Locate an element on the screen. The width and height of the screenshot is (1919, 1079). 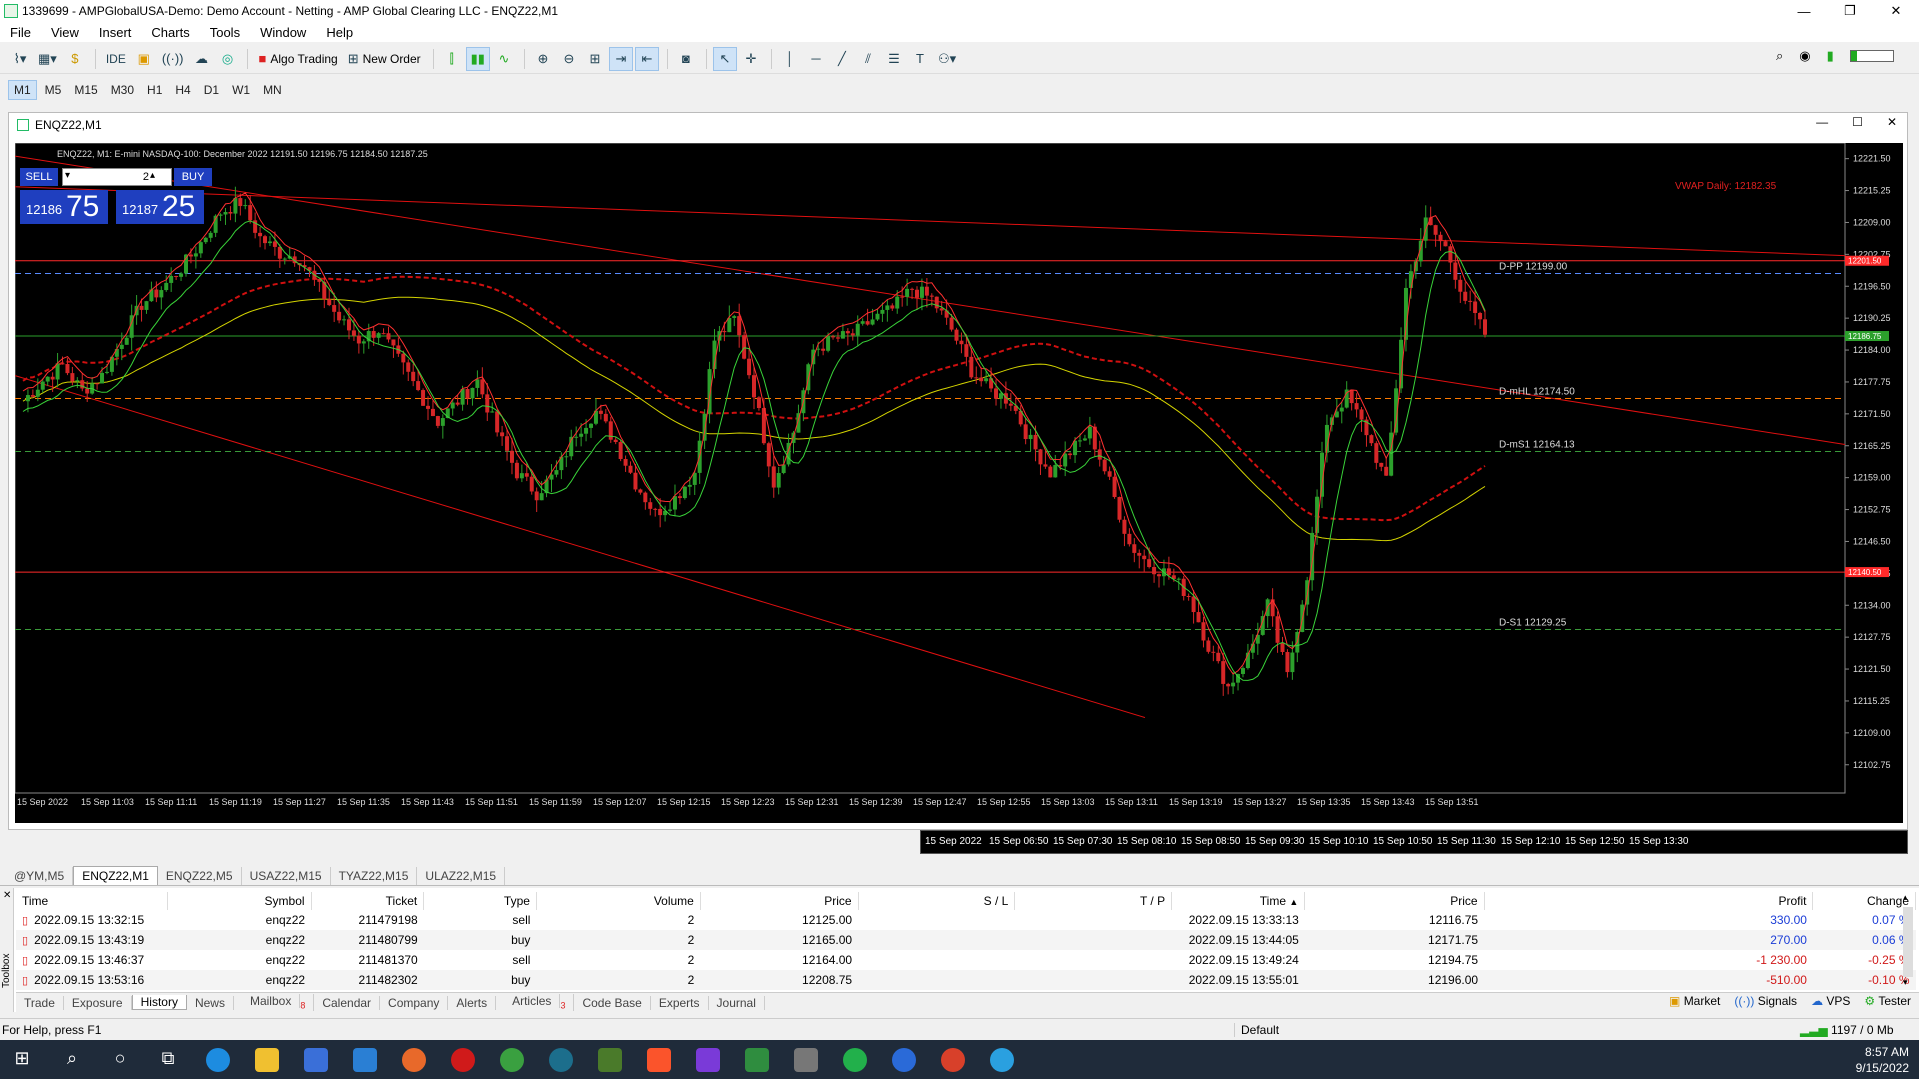
menu-help: Help is located at coordinates (339, 32).